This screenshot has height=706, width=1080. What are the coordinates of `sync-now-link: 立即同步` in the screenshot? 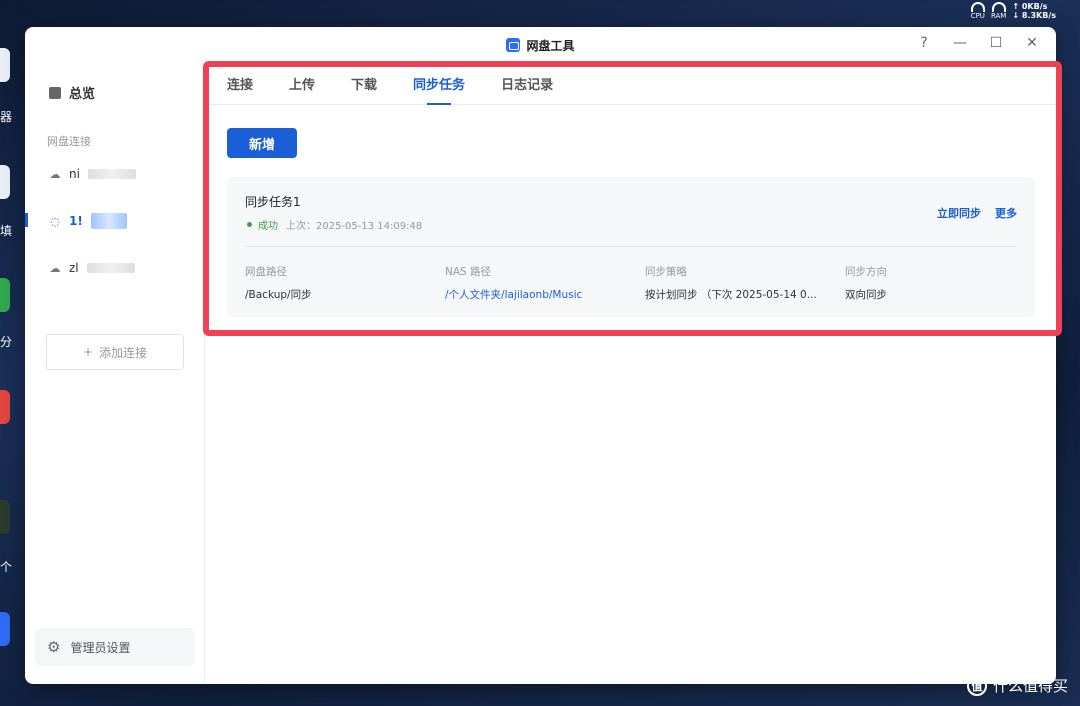 It's located at (959, 213).